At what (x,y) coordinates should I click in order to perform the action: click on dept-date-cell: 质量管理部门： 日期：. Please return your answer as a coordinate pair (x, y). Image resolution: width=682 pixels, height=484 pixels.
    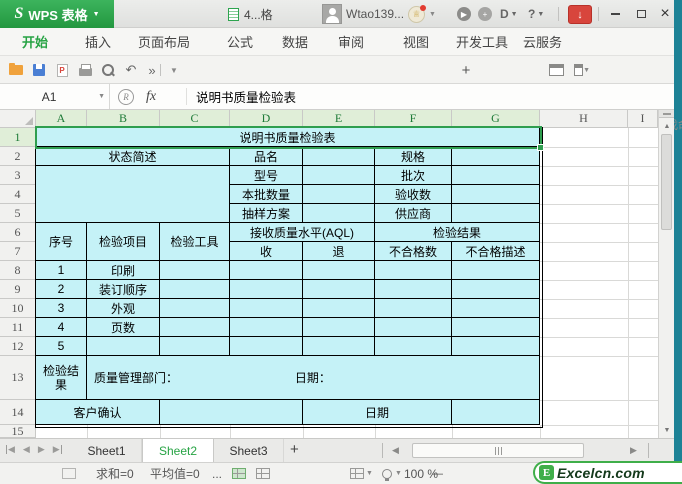
    Looking at the image, I should click on (313, 378).